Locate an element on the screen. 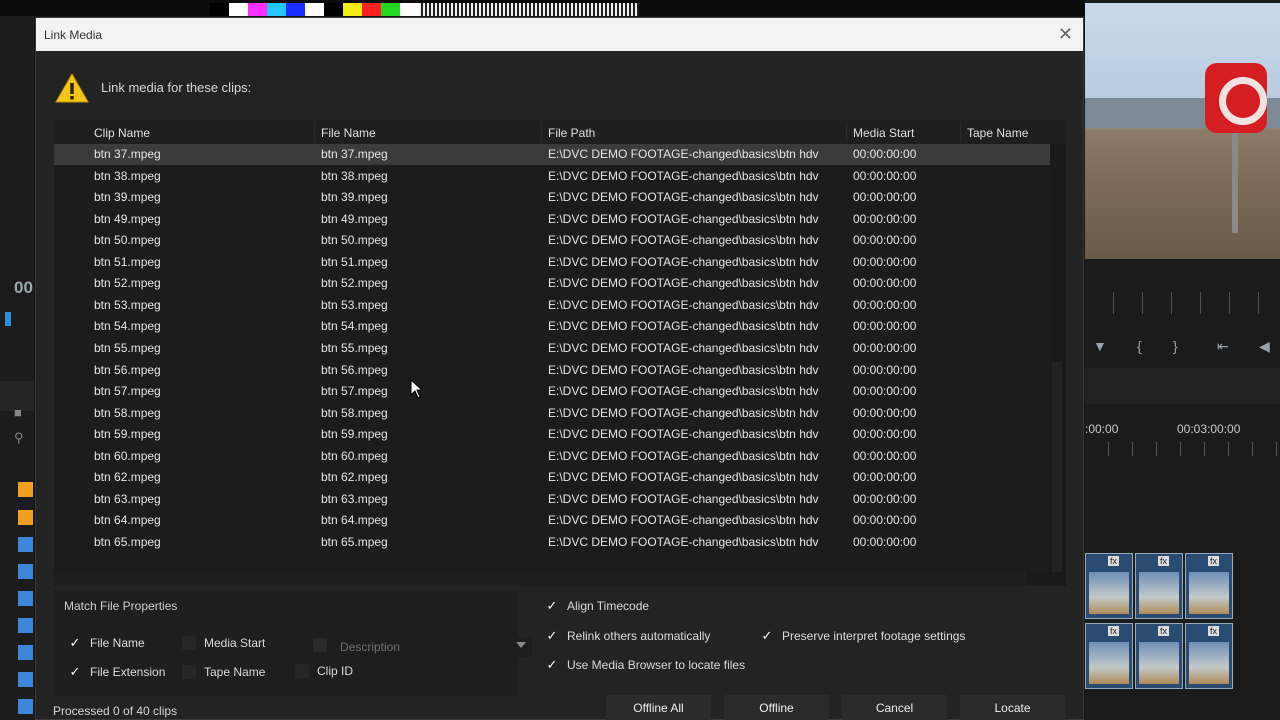  timeline-ruler is located at coordinates (1182, 449).